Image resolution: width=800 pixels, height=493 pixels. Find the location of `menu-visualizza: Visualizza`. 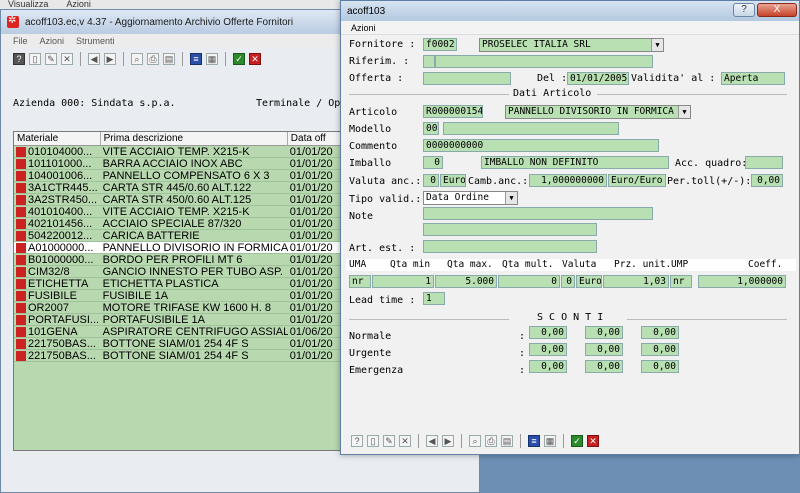

menu-visualizza: Visualizza is located at coordinates (28, 4).